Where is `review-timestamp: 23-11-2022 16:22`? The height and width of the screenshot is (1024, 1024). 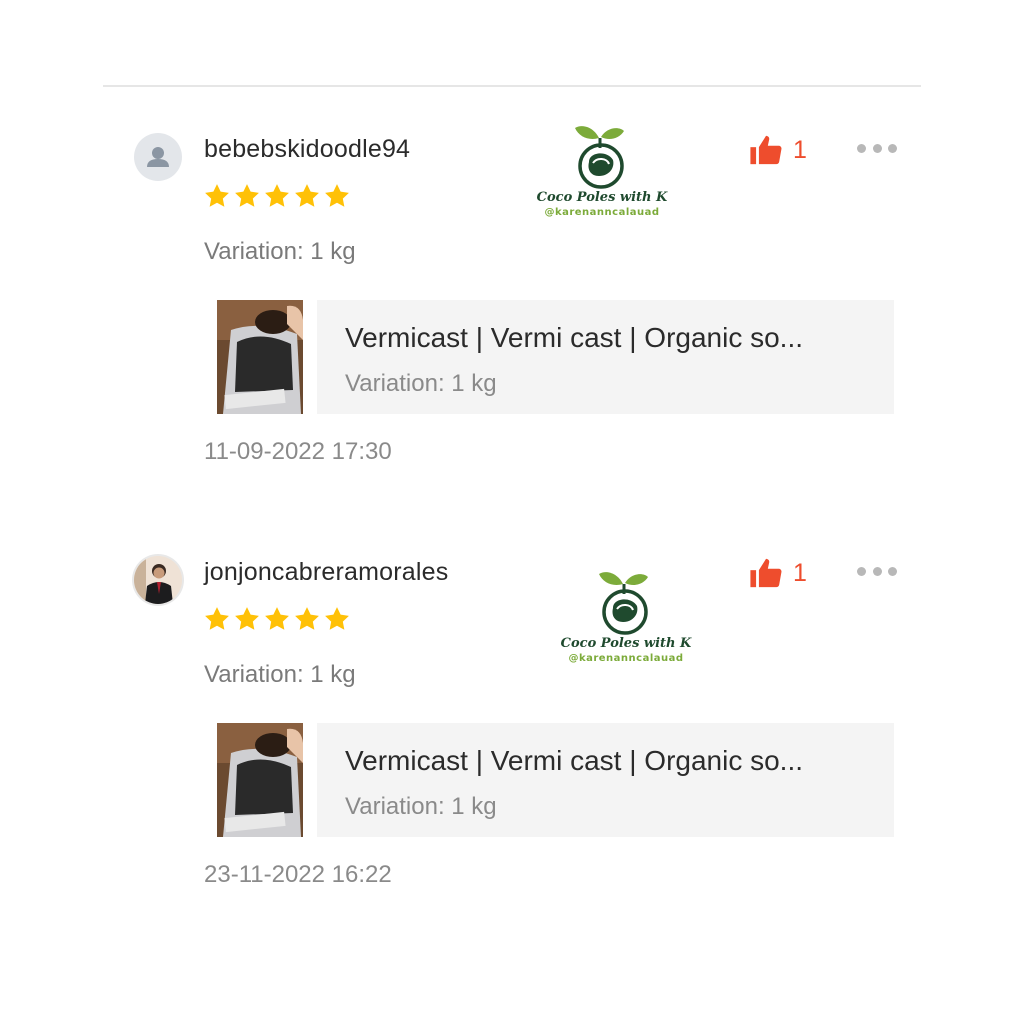 review-timestamp: 23-11-2022 16:22 is located at coordinates (298, 874).